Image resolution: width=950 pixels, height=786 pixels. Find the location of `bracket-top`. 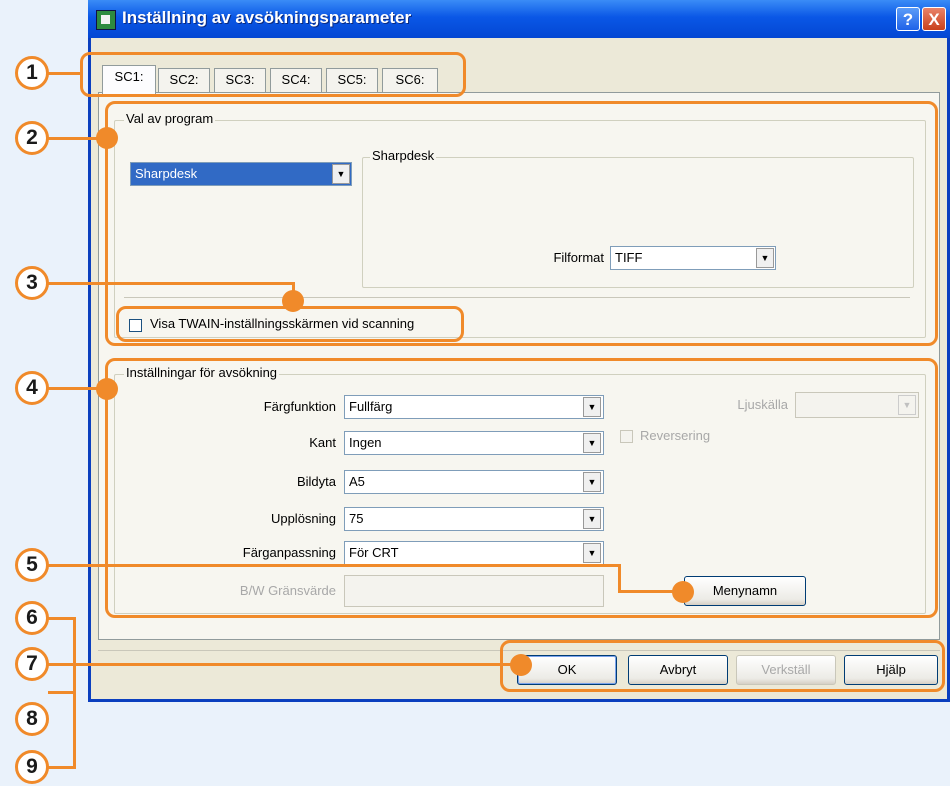

bracket-top is located at coordinates (62, 618).